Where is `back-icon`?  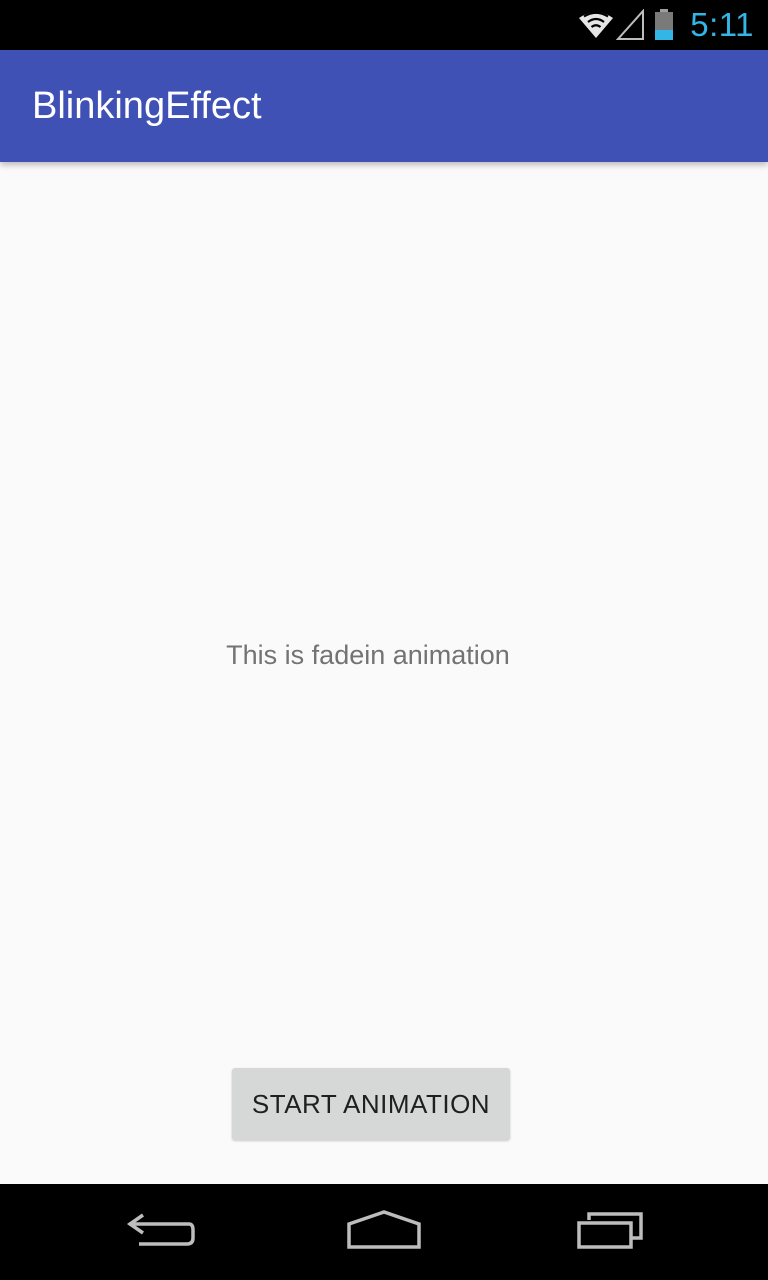 back-icon is located at coordinates (160, 1232).